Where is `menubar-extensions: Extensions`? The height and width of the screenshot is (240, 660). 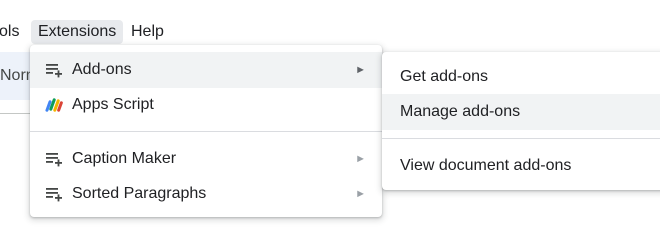
menubar-extensions: Extensions is located at coordinates (77, 32).